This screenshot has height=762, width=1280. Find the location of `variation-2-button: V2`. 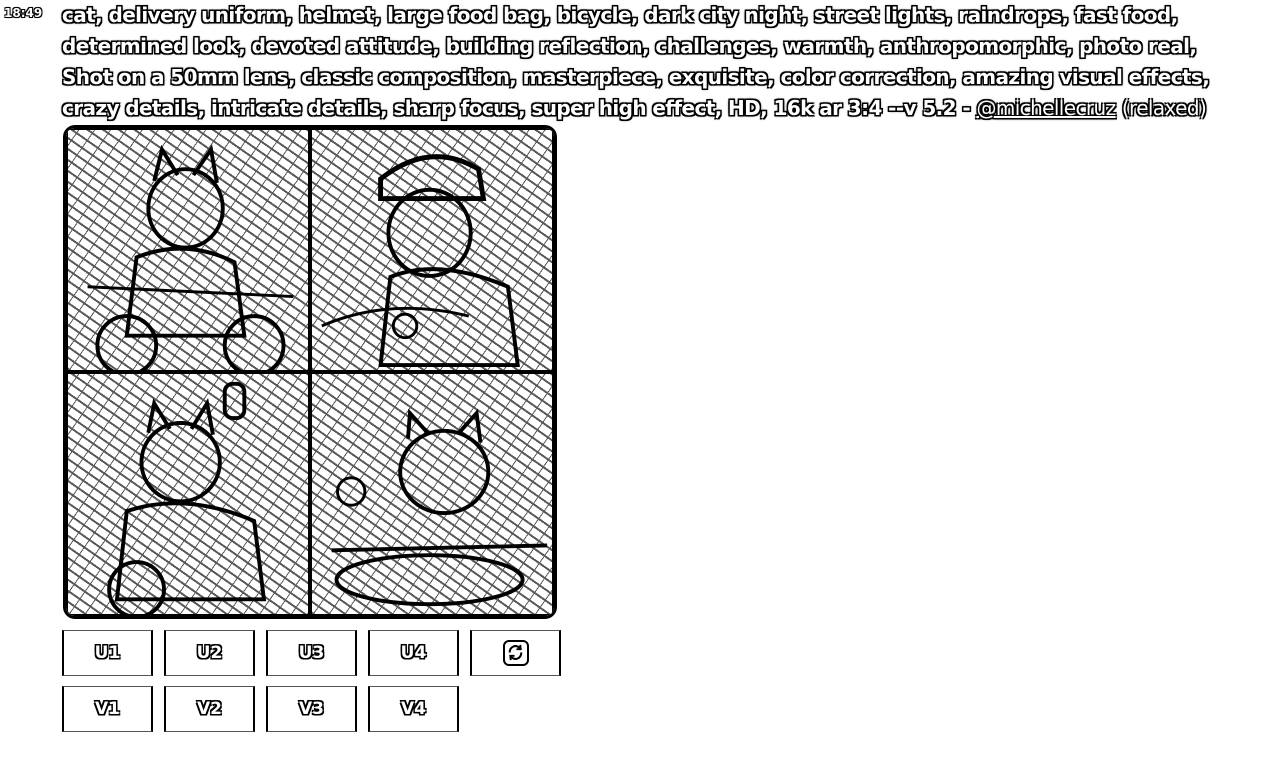

variation-2-button: V2 is located at coordinates (209, 709).